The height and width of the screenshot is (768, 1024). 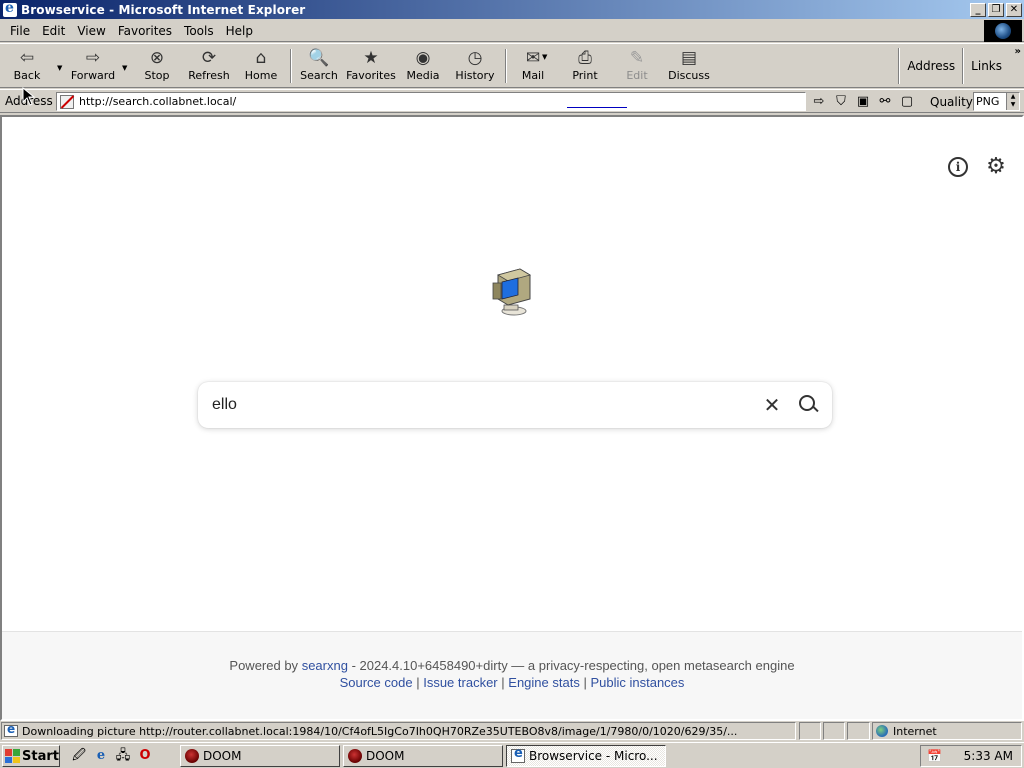 What do you see at coordinates (145, 31) in the screenshot?
I see `menu-favorites: Favorites` at bounding box center [145, 31].